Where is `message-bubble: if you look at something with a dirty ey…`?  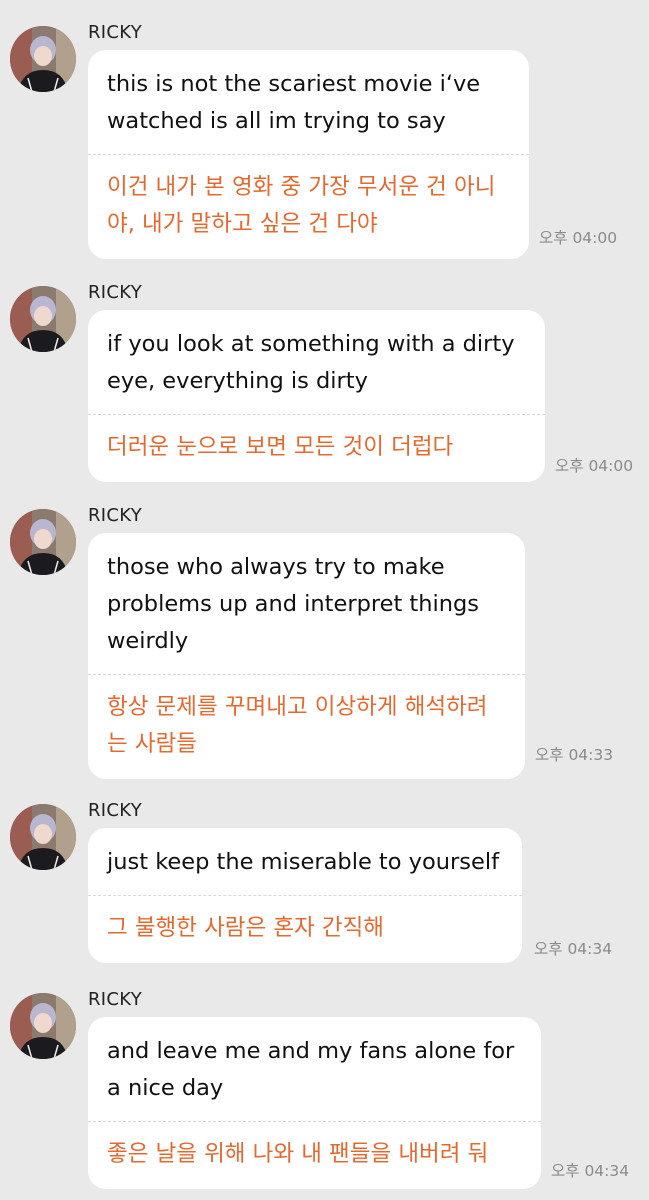 message-bubble: if you look at something with a dirty ey… is located at coordinates (316, 396).